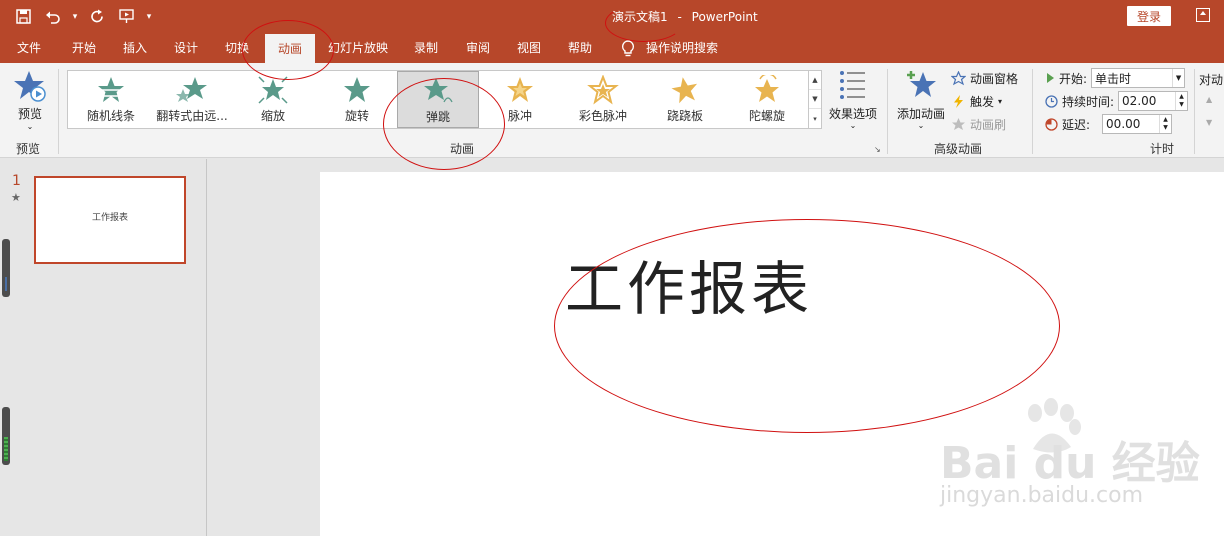  I want to click on tab-slide-show: 幻灯片放映, so click(358, 48).